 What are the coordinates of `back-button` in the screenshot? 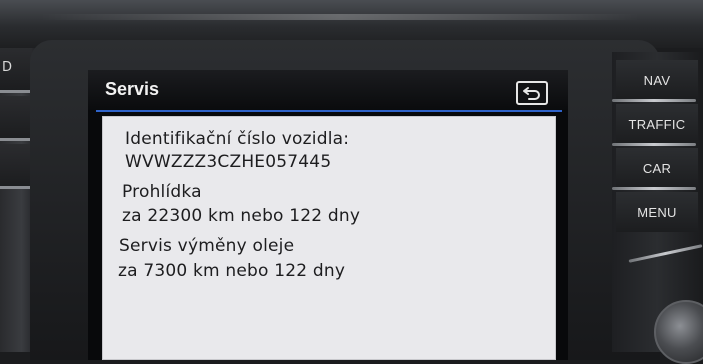 It's located at (532, 93).